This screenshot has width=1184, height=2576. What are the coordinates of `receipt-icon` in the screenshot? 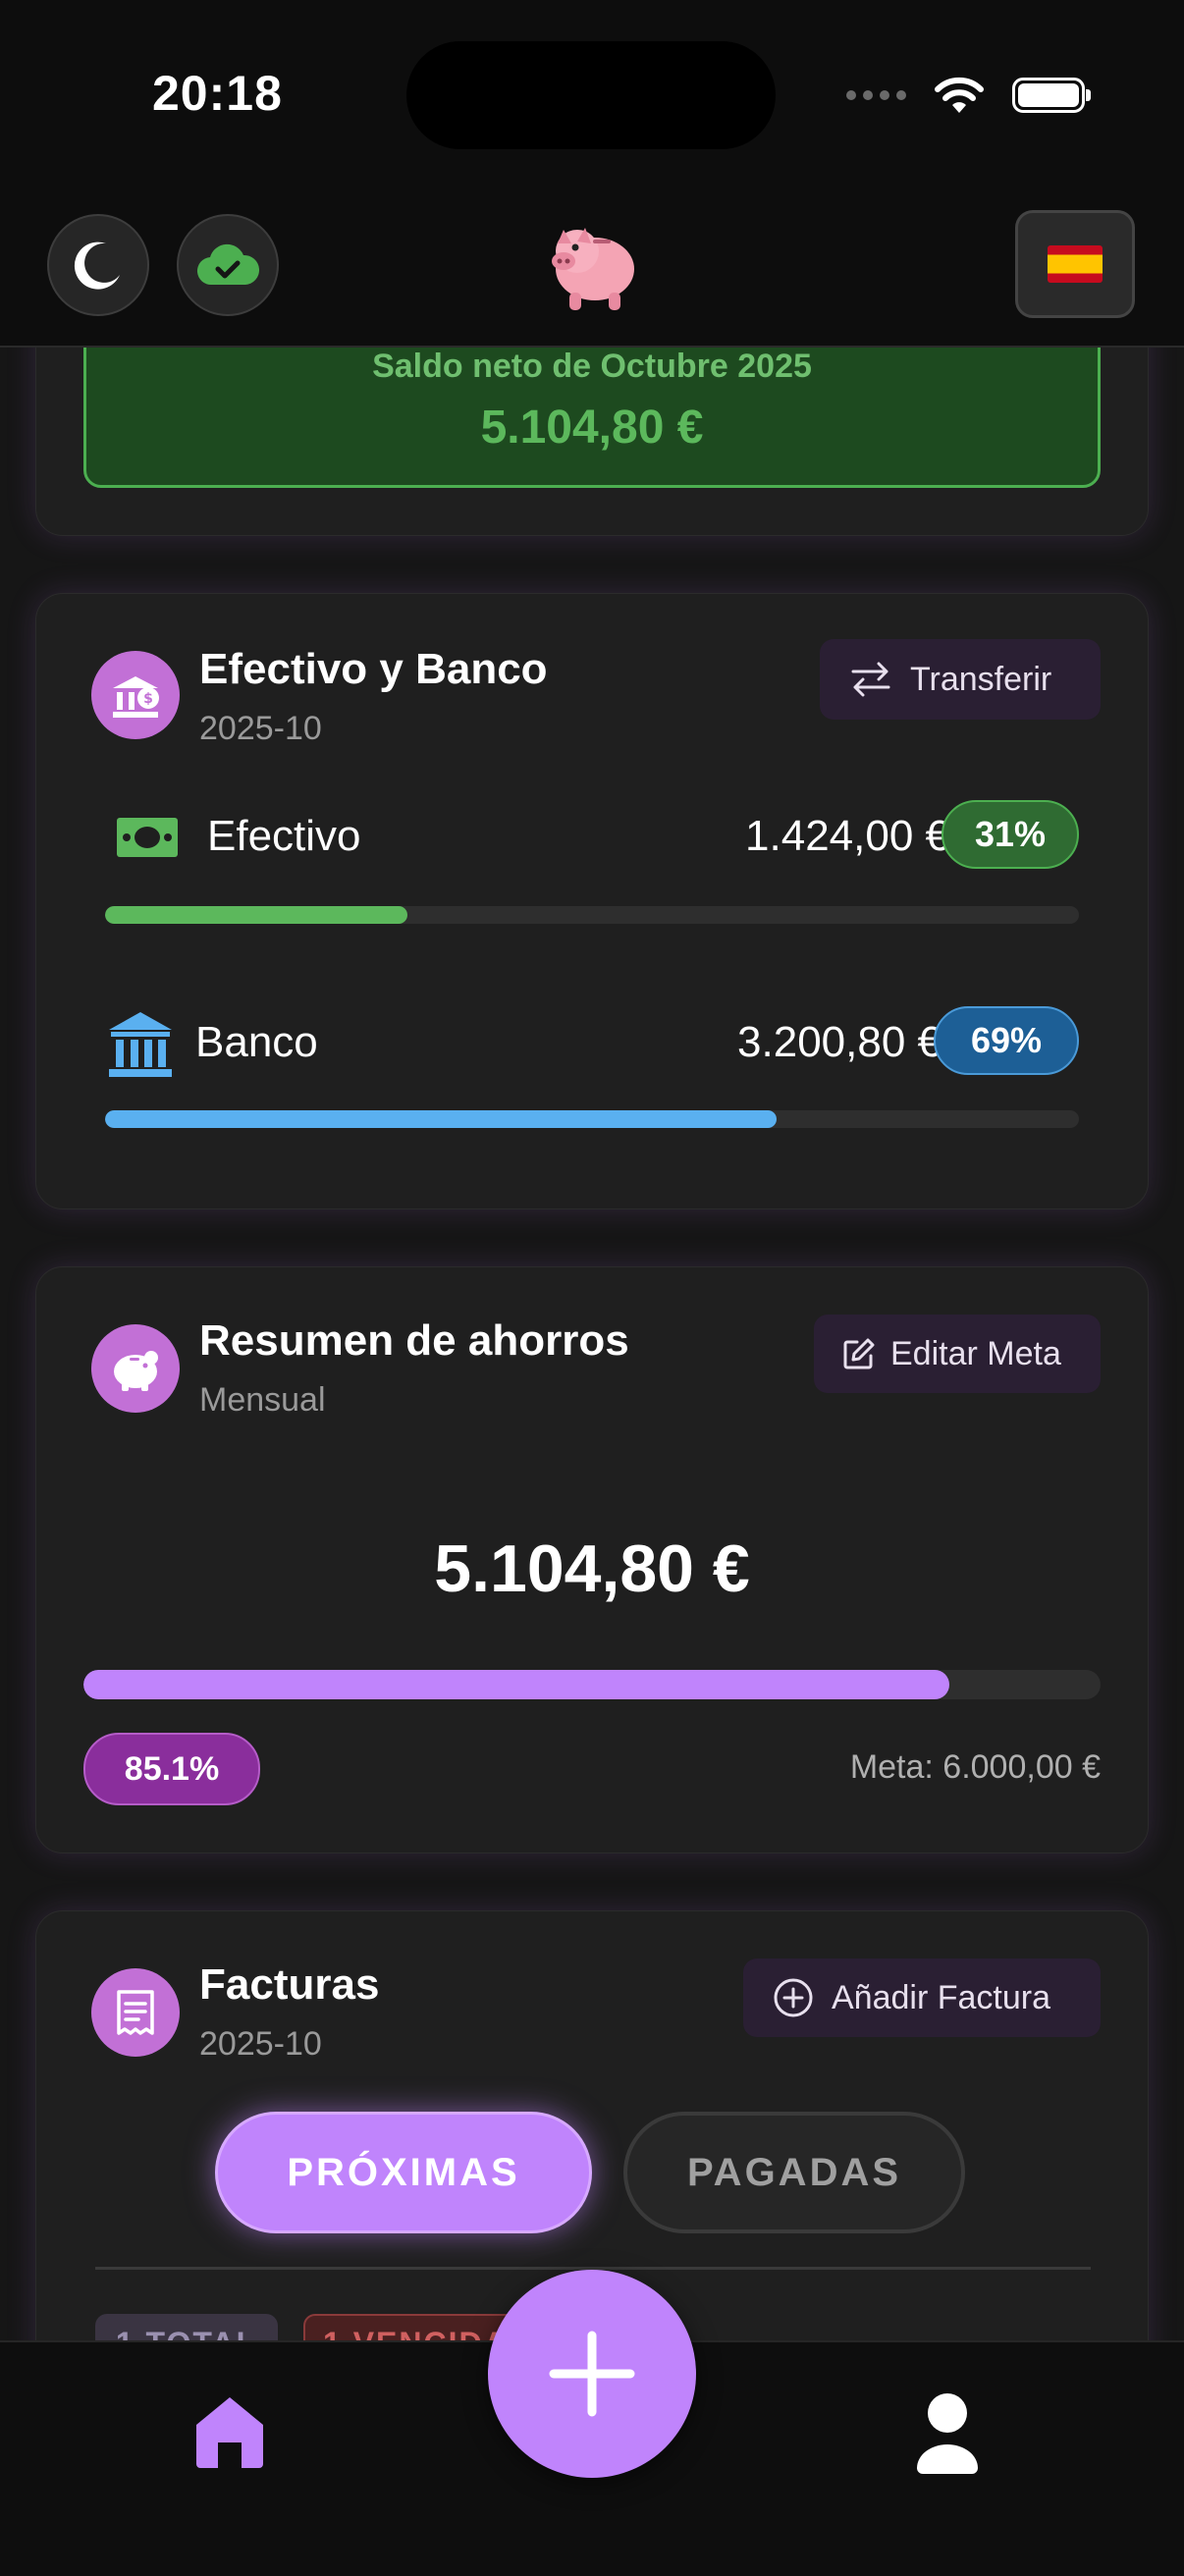 It's located at (135, 2012).